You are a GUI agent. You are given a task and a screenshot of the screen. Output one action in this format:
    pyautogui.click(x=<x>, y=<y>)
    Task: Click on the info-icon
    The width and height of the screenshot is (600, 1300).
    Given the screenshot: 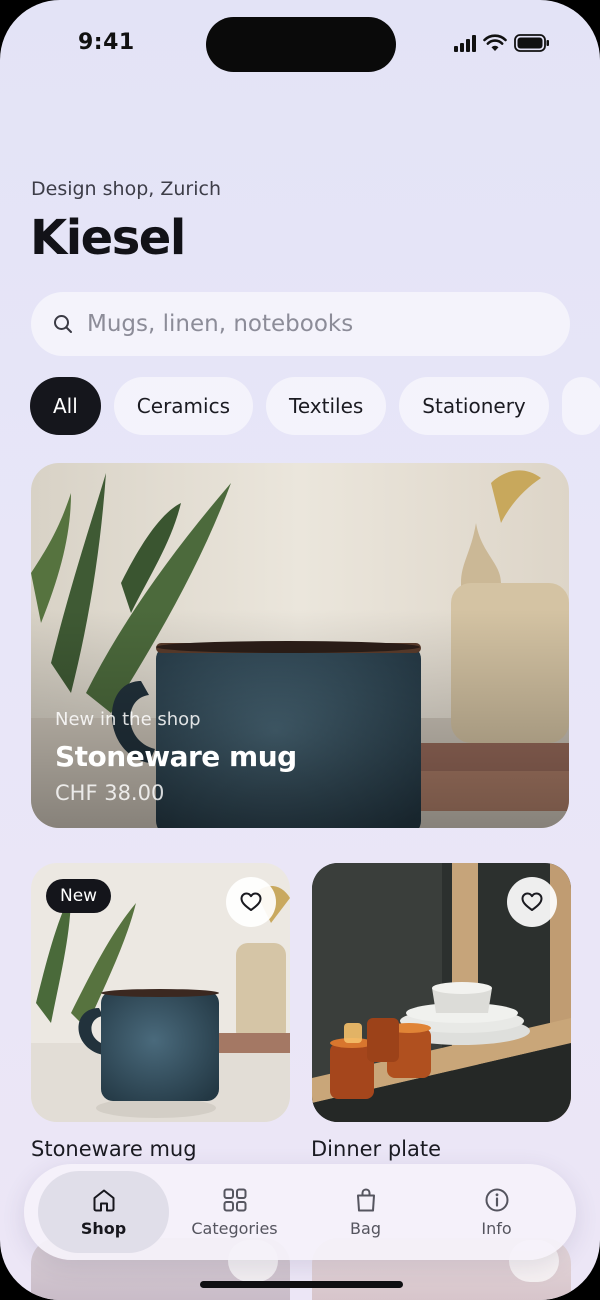 What is the action you would take?
    pyautogui.click(x=496, y=1199)
    